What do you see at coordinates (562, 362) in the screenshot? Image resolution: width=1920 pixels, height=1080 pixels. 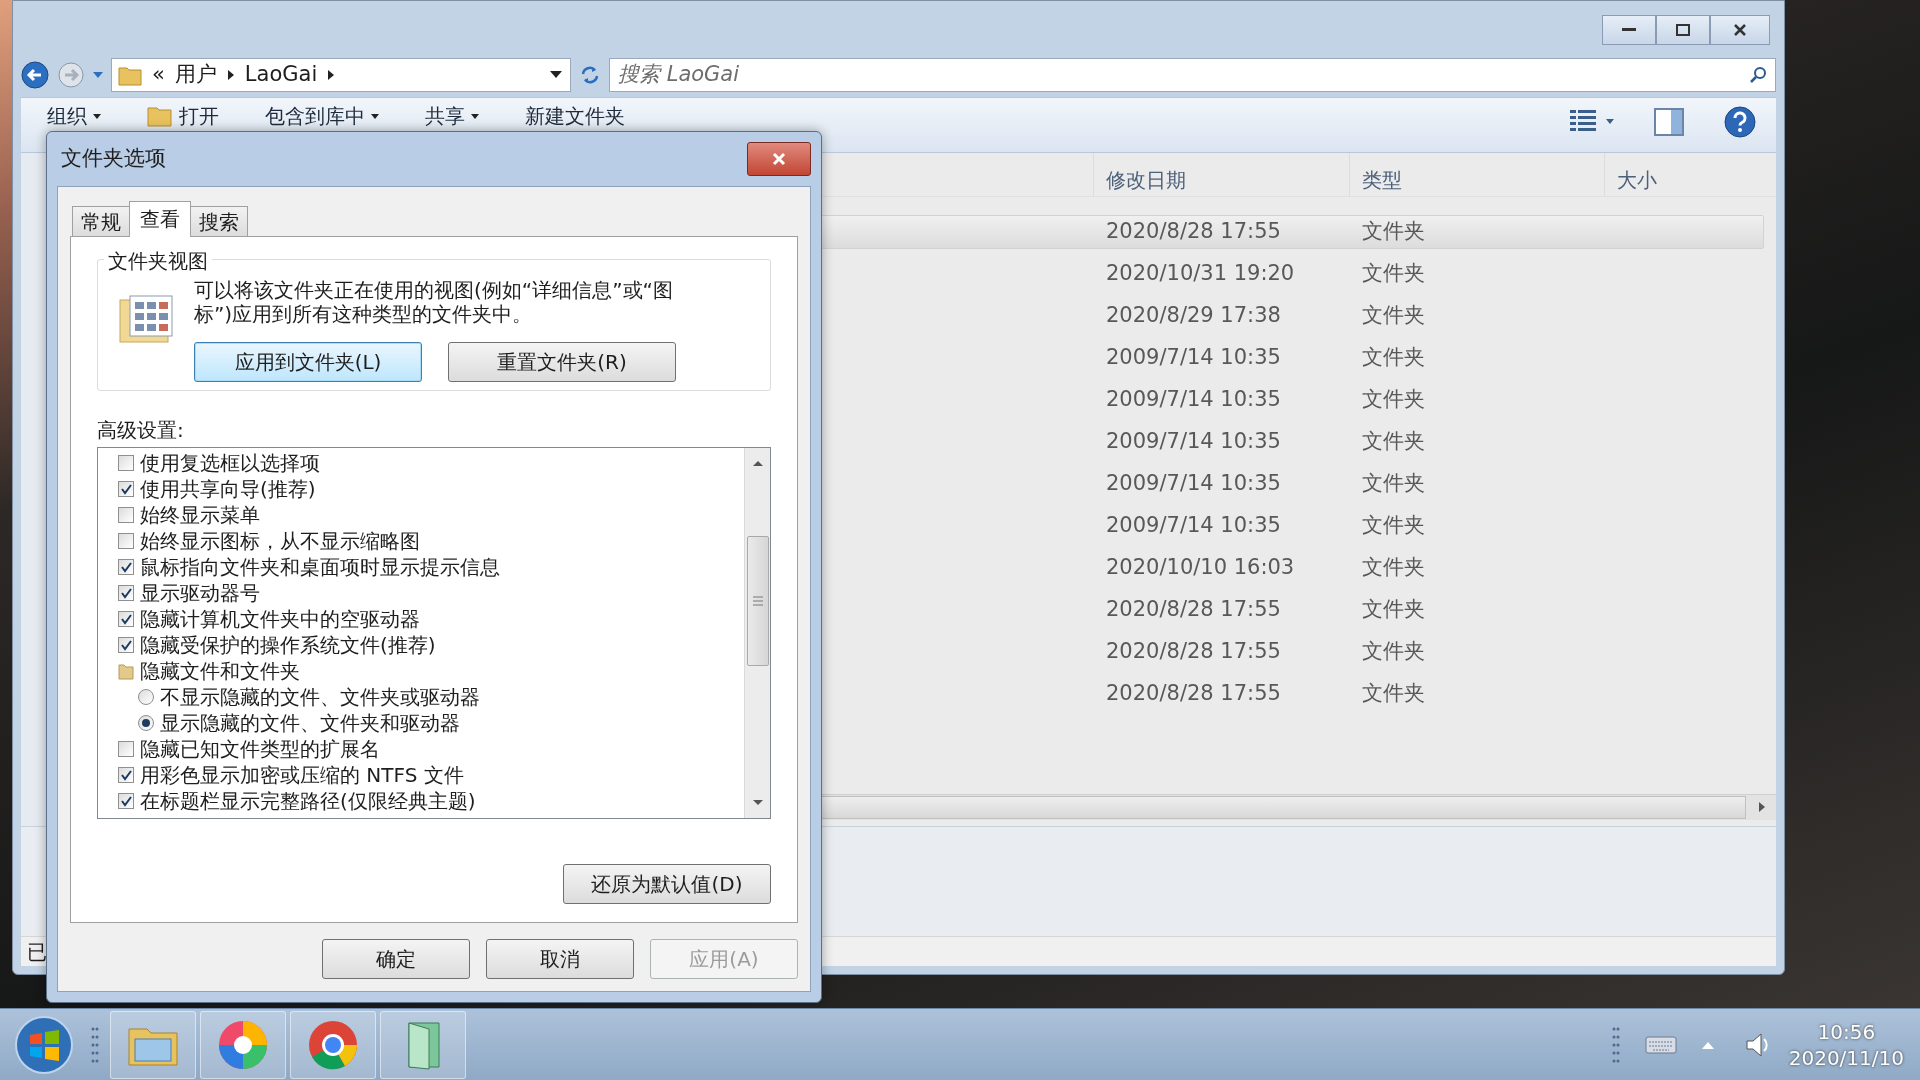 I see `dialog-button: 重置文件夹(R)` at bounding box center [562, 362].